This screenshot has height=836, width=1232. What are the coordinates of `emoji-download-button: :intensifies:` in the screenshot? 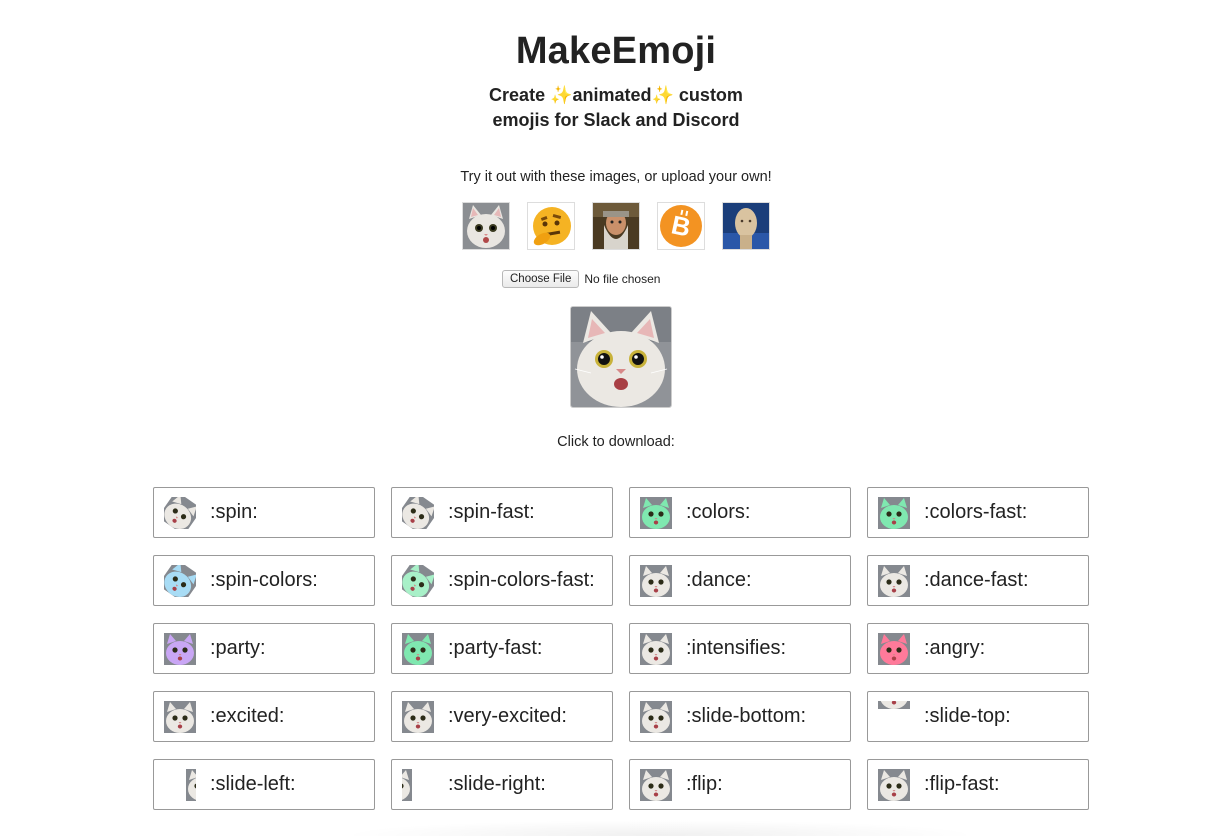 It's located at (740, 648).